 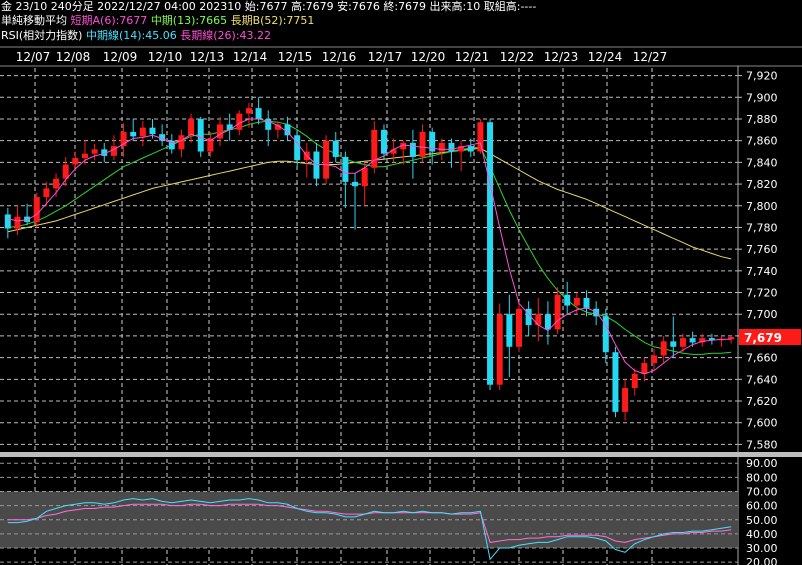 What do you see at coordinates (762, 463) in the screenshot?
I see `rsi-tick-label: 90.00` at bounding box center [762, 463].